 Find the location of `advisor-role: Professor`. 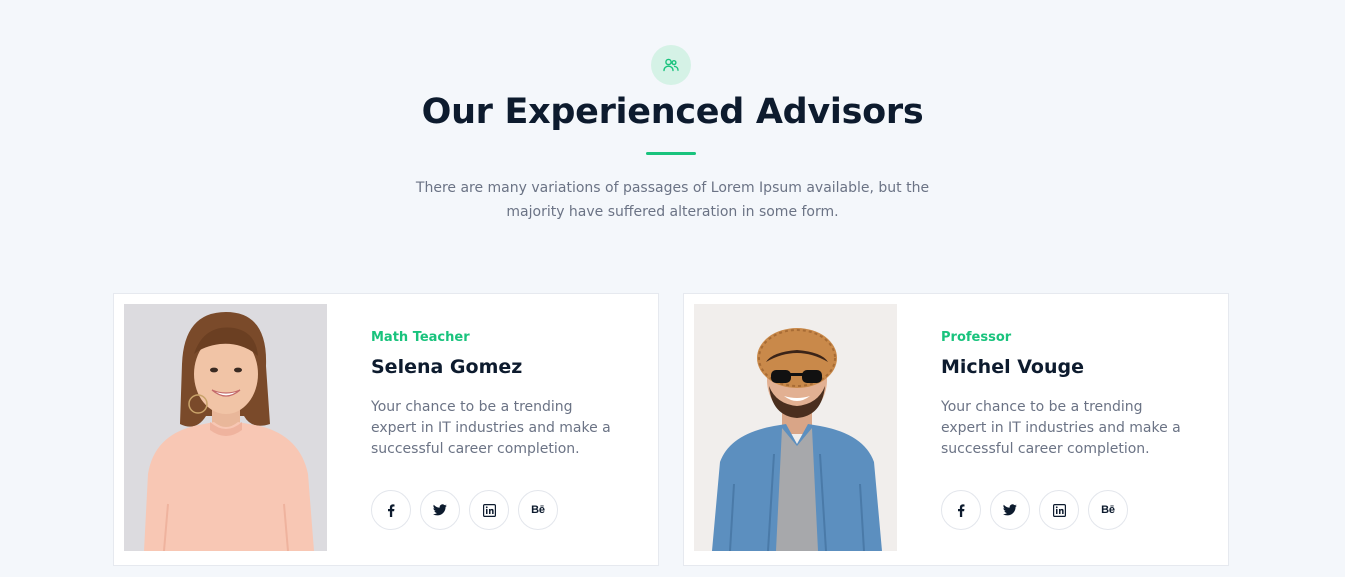

advisor-role: Professor is located at coordinates (976, 337).